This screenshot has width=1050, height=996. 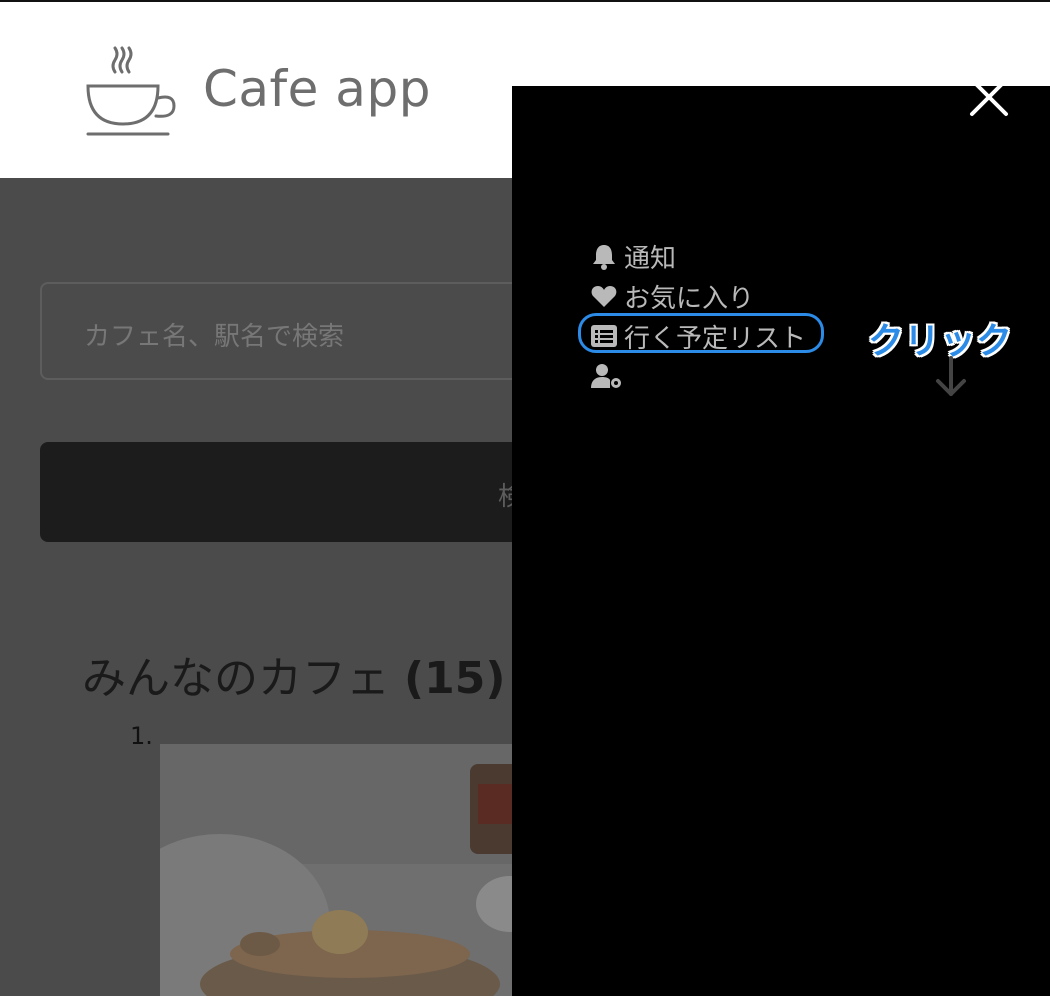 What do you see at coordinates (243, 678) in the screenshot?
I see `section-title-text: みんなのカフェ` at bounding box center [243, 678].